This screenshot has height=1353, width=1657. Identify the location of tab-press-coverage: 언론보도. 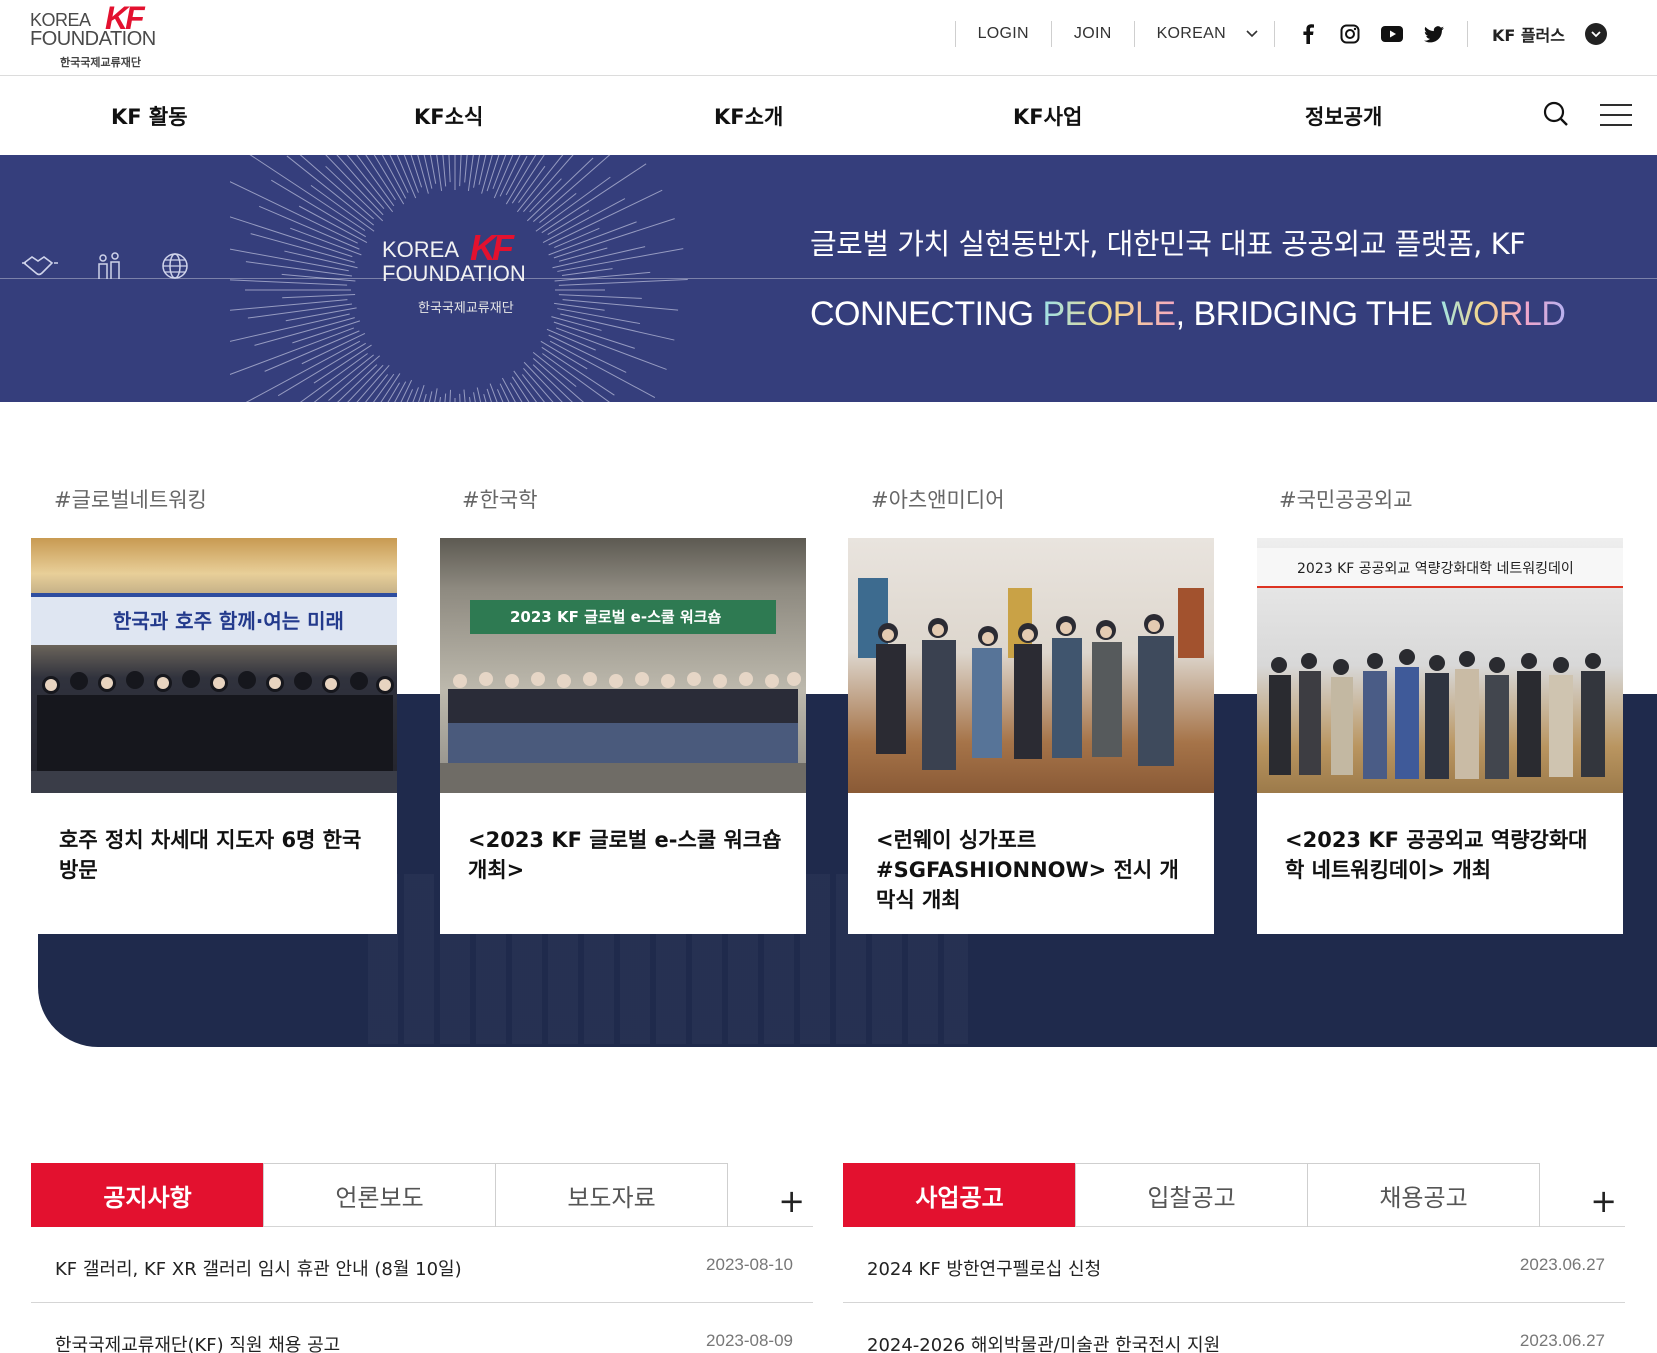
(379, 1195).